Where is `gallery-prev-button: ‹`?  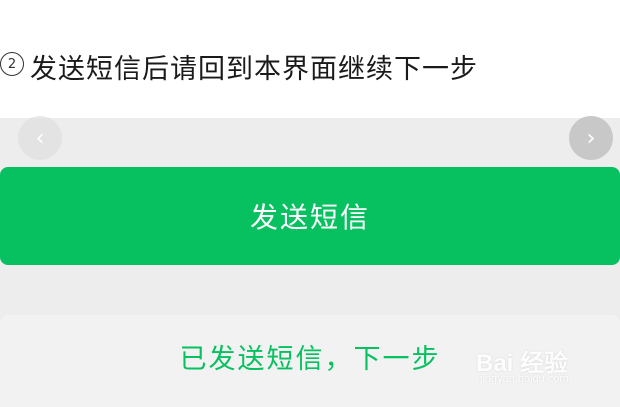
gallery-prev-button: ‹ is located at coordinates (40, 138).